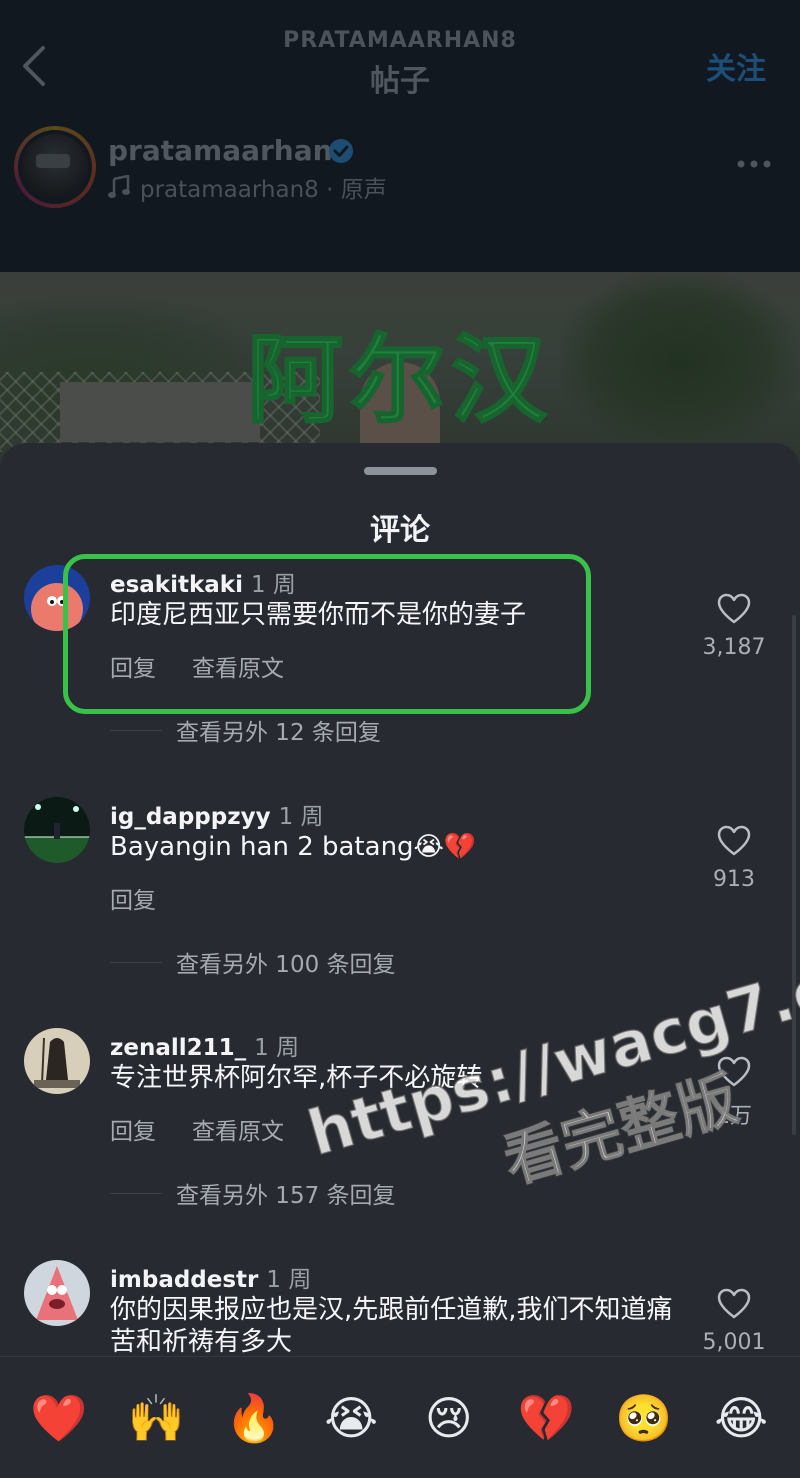 Image resolution: width=800 pixels, height=1478 pixels. I want to click on comment-header: zenall211_ 1 周, so click(204, 1045).